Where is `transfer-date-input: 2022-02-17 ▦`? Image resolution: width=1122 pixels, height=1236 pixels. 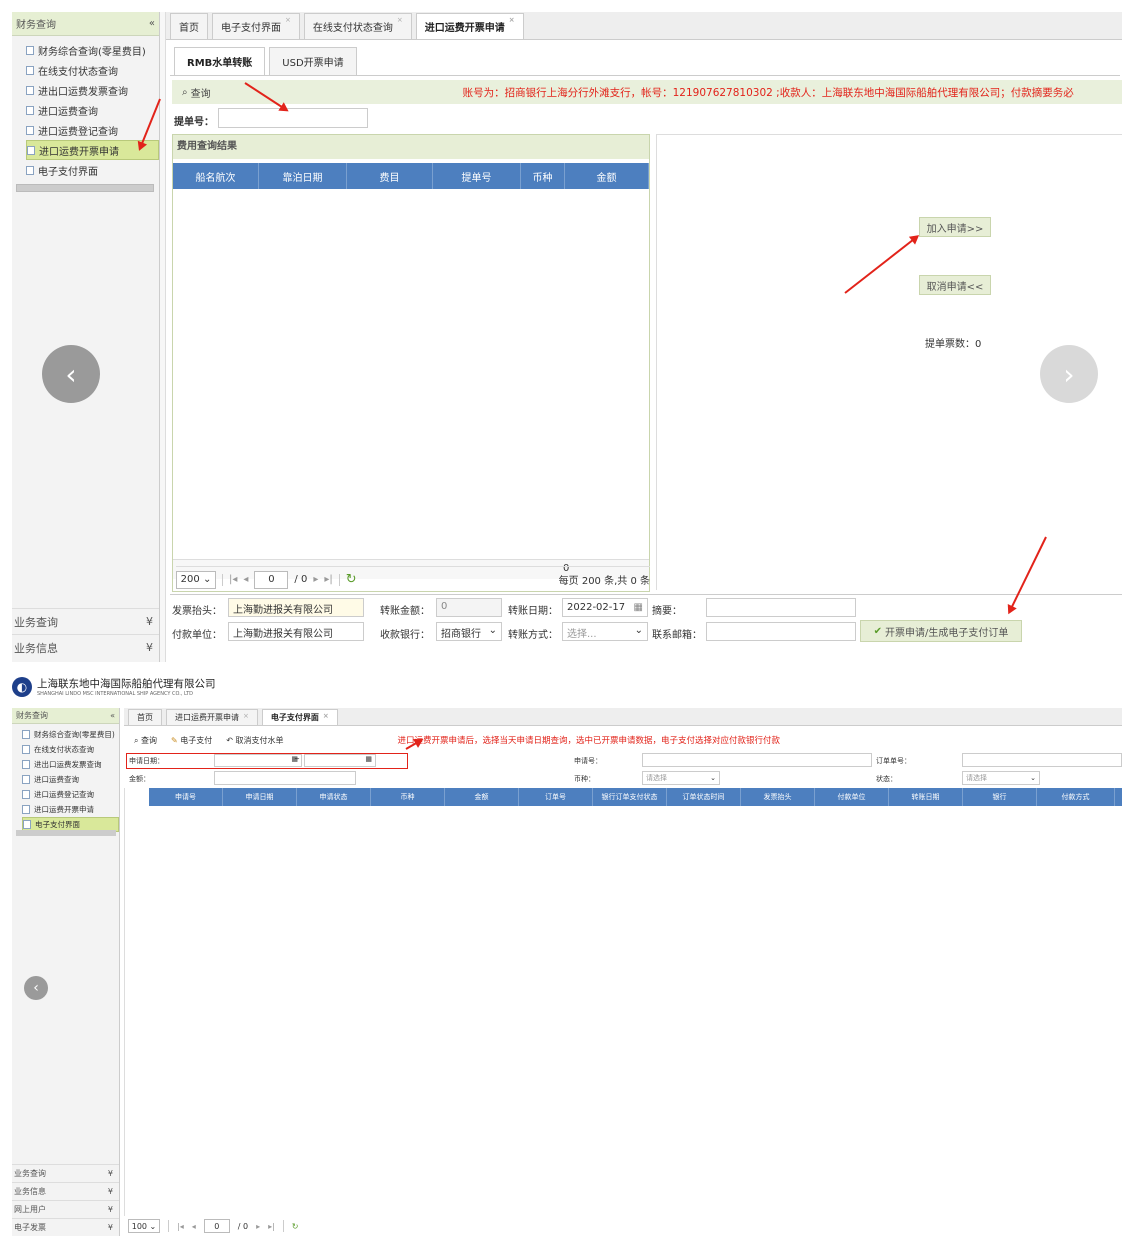
transfer-date-input: 2022-02-17 ▦ is located at coordinates (605, 607).